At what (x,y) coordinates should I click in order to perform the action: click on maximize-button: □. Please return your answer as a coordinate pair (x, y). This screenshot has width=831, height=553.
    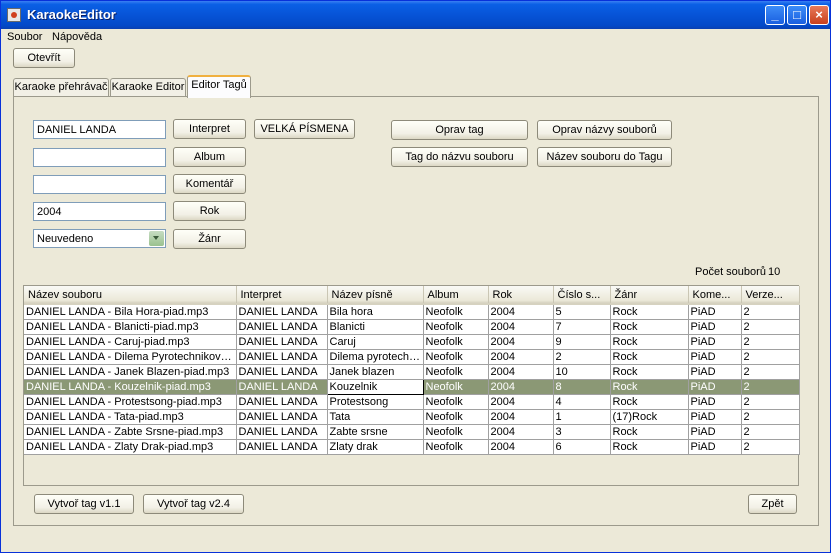
    Looking at the image, I should click on (797, 15).